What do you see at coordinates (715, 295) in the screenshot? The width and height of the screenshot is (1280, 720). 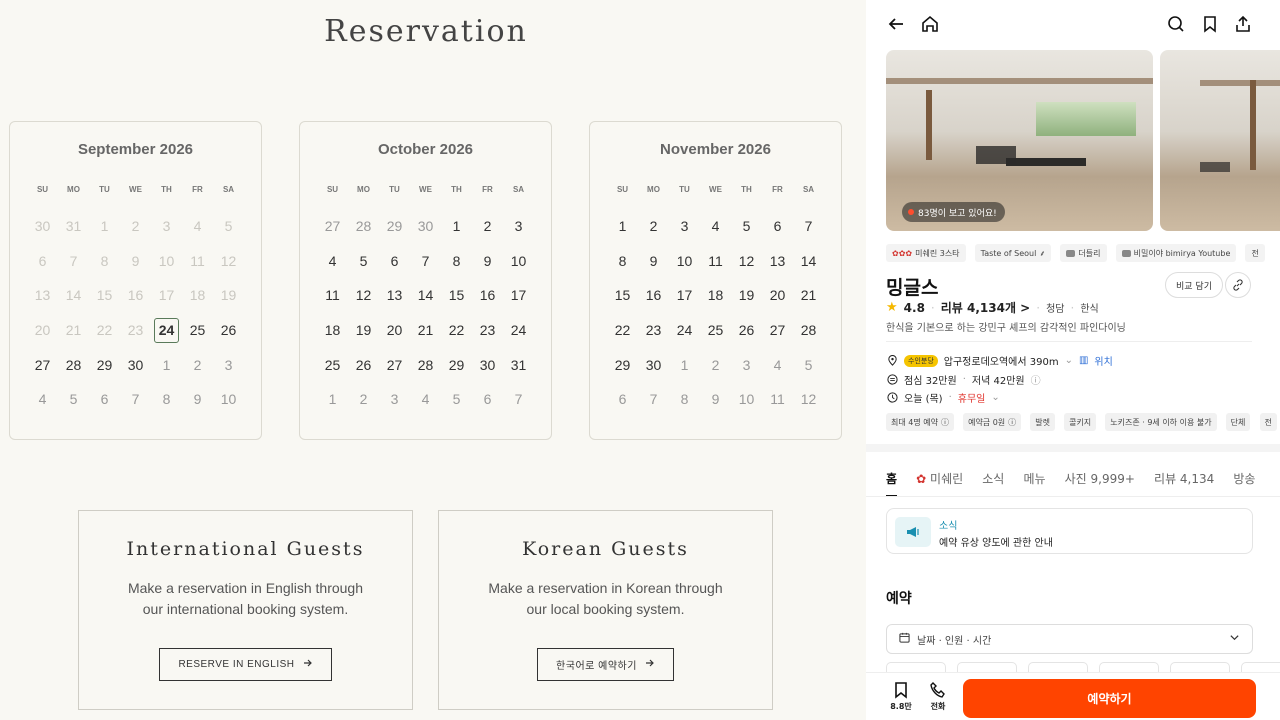 I see `calendar-day: 18` at bounding box center [715, 295].